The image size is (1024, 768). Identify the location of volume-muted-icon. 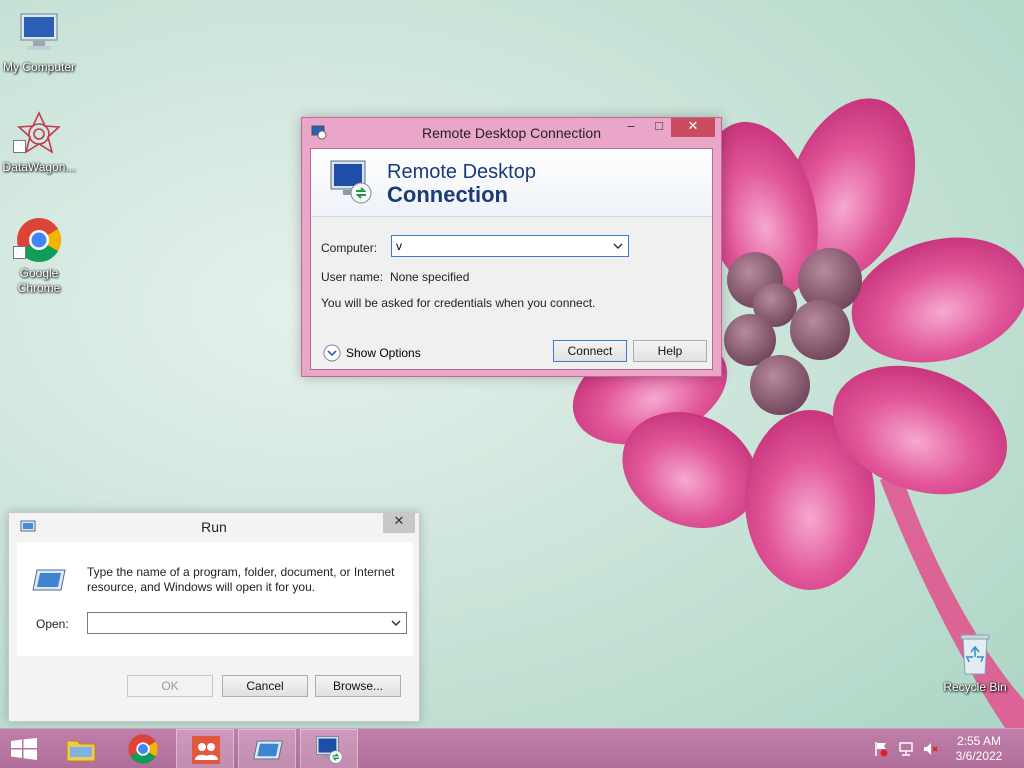
(930, 749).